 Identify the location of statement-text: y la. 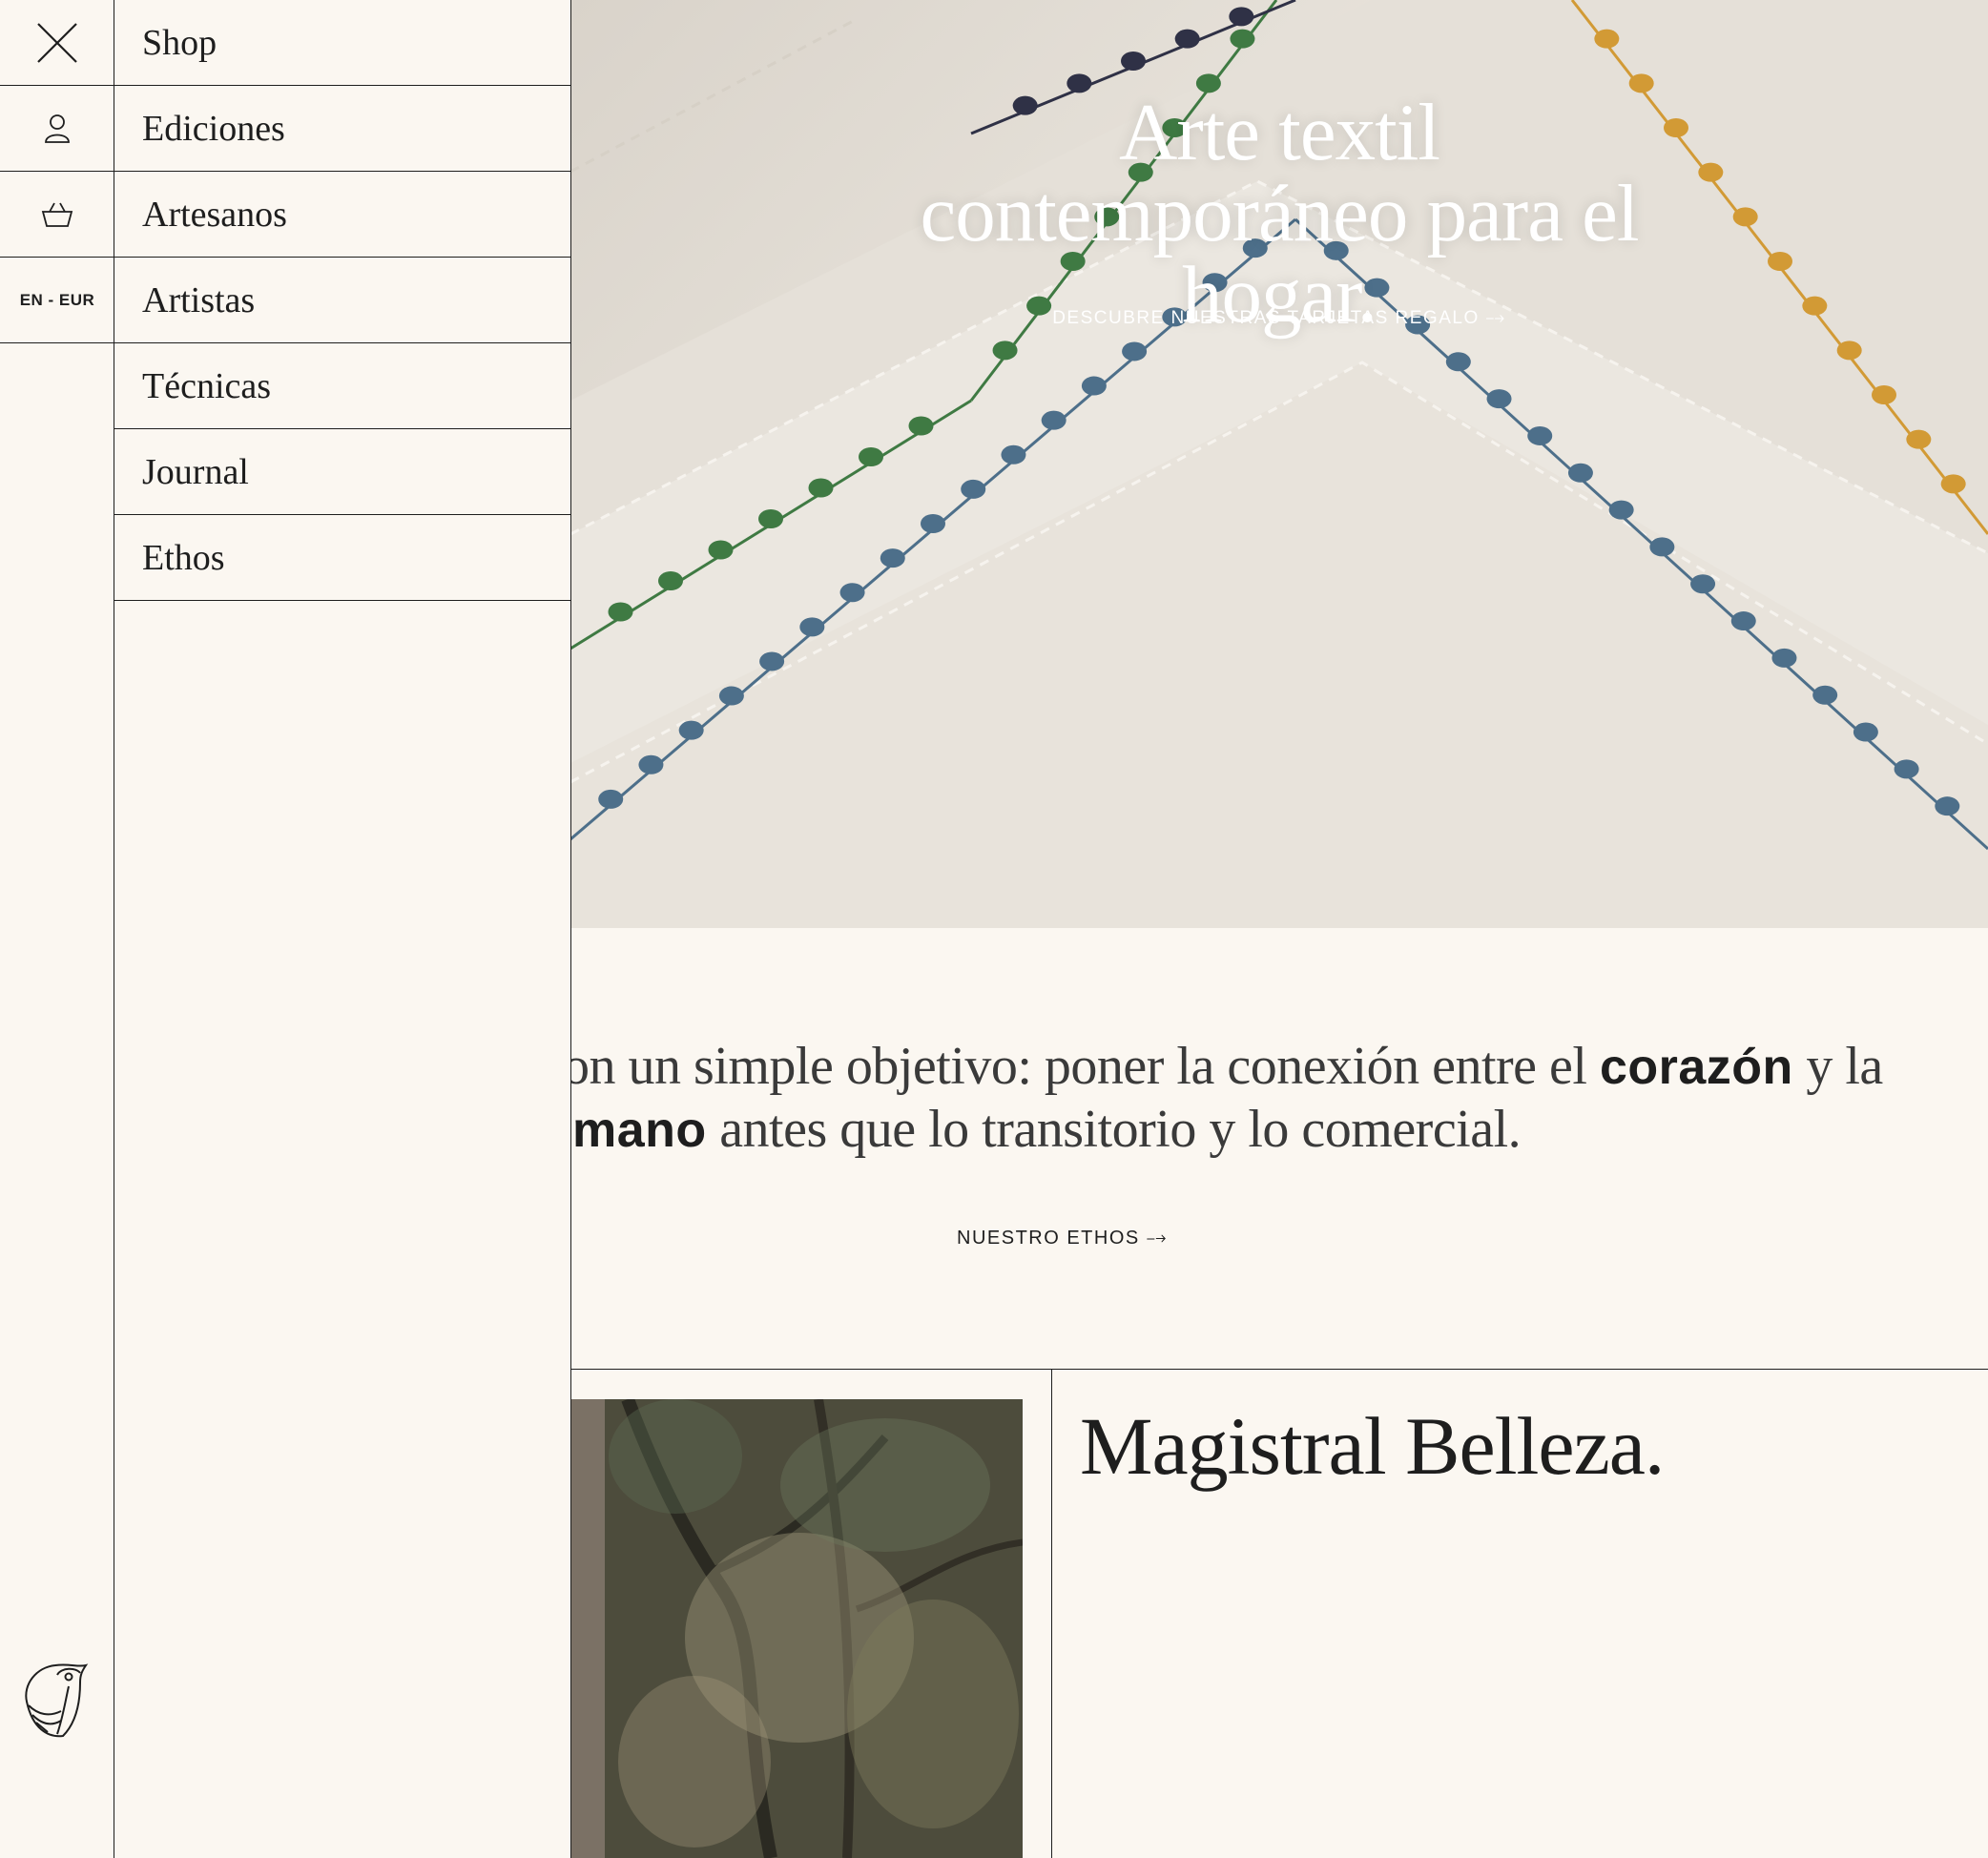
(1838, 1066).